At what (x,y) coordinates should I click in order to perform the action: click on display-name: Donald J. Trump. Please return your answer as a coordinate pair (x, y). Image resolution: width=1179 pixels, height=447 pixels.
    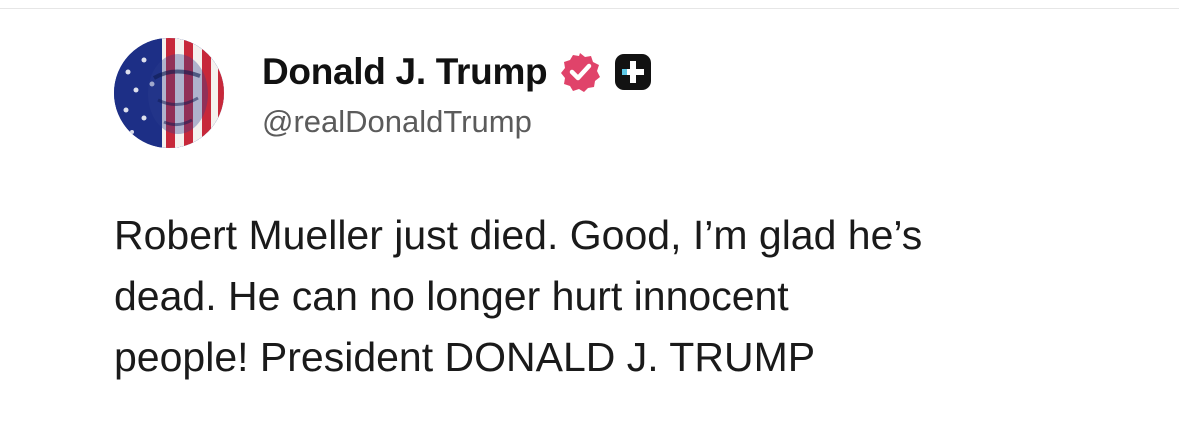
    Looking at the image, I should click on (405, 72).